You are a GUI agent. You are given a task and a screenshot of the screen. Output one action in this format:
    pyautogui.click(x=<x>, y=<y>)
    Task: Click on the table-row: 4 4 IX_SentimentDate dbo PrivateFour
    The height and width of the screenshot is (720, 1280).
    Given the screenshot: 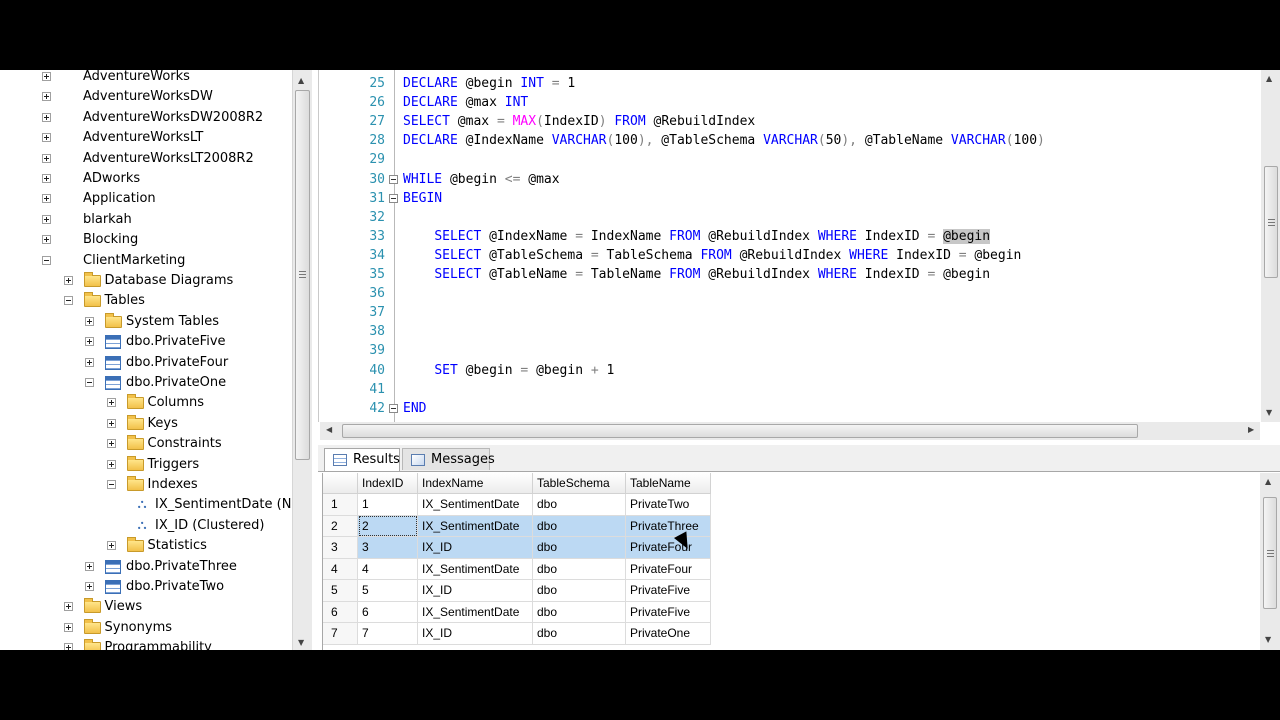 What is the action you would take?
    pyautogui.click(x=517, y=569)
    